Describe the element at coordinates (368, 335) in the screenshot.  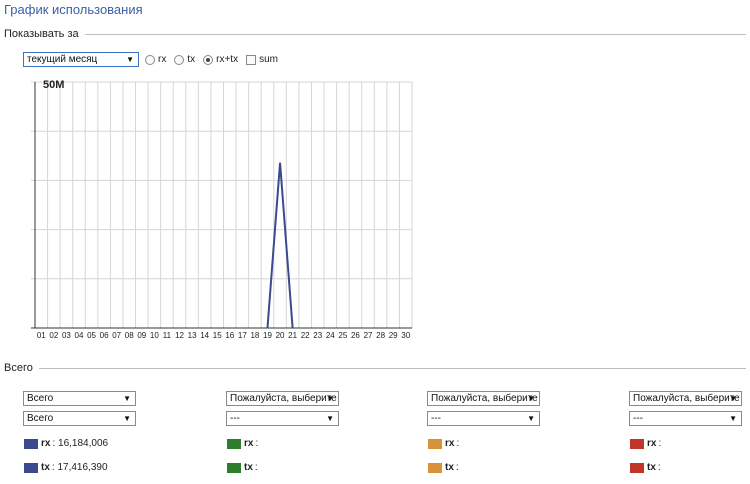
I see `x-tick-label: 27` at that location.